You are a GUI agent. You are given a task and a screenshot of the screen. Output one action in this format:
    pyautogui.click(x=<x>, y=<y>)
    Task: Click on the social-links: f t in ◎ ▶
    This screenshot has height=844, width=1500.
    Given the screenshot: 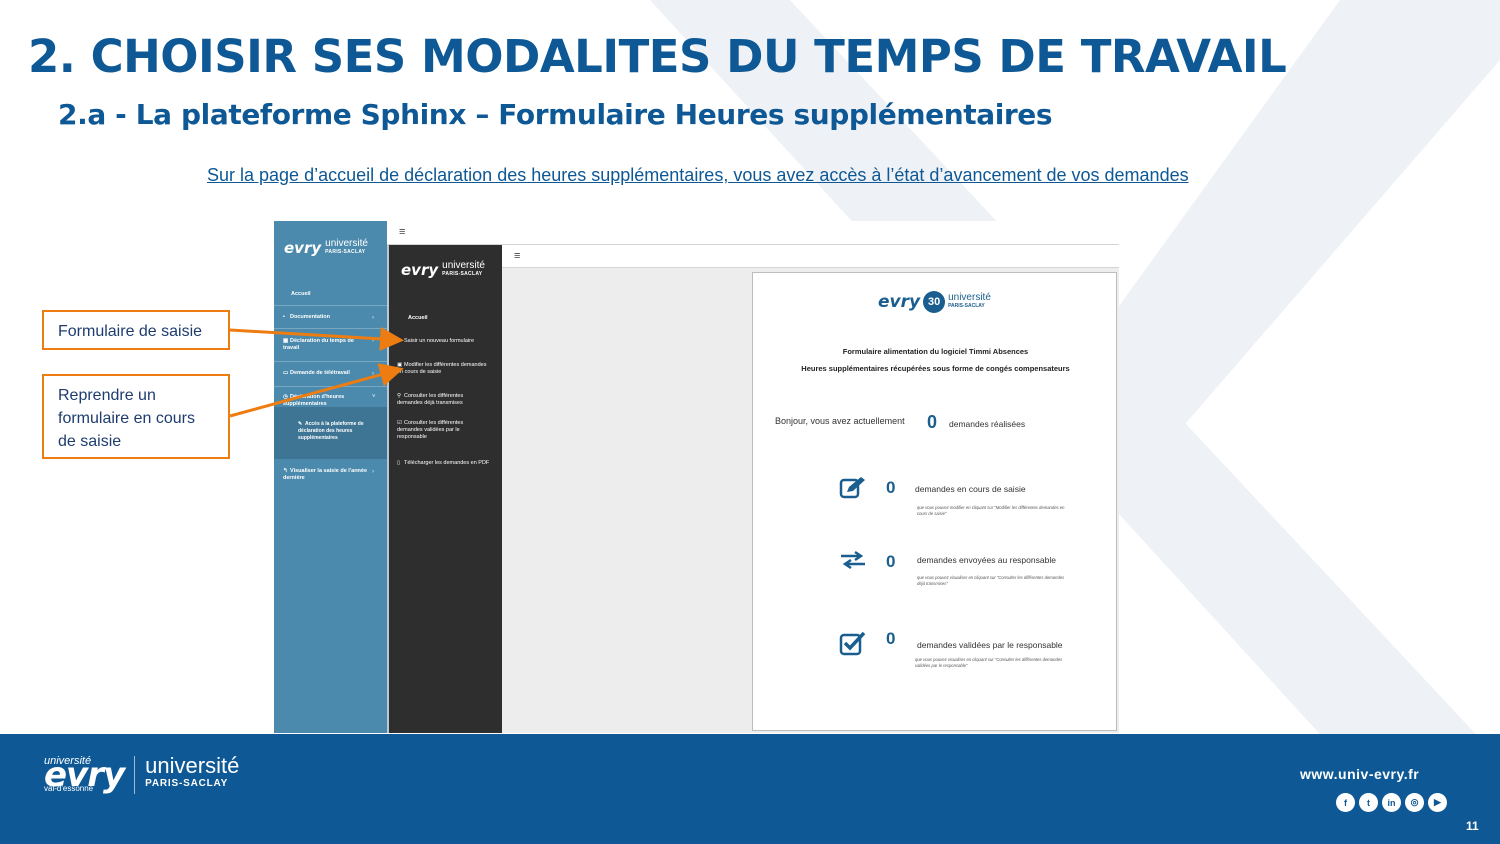 What is the action you would take?
    pyautogui.click(x=1391, y=802)
    